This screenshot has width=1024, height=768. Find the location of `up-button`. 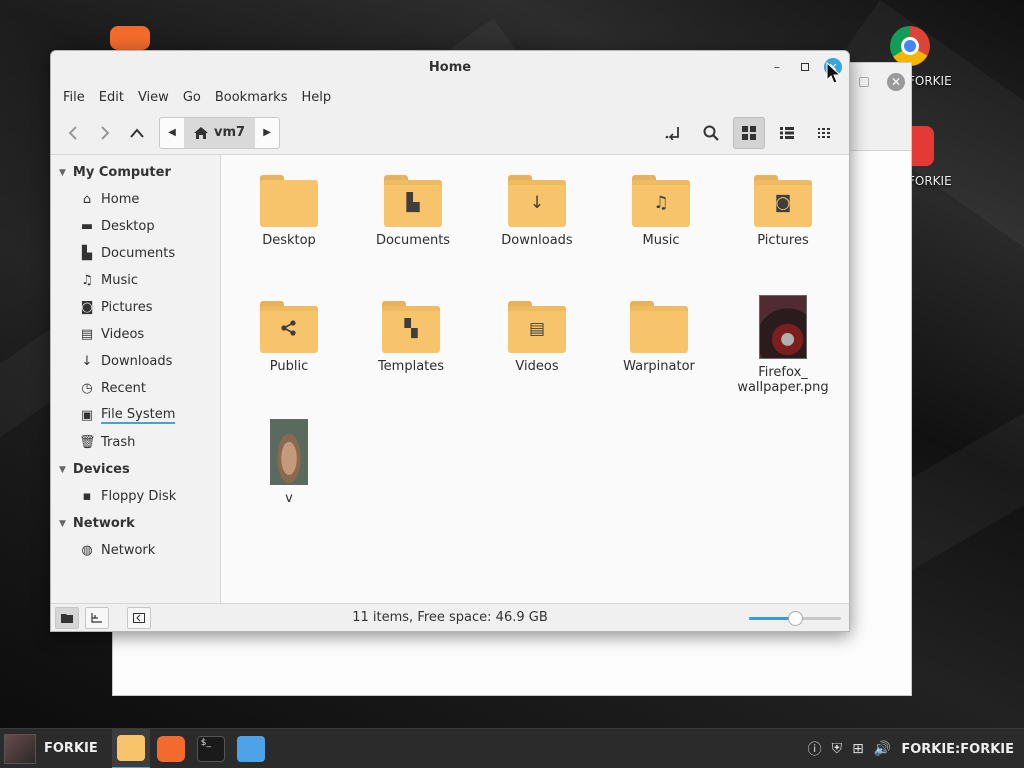

up-button is located at coordinates (137, 133).